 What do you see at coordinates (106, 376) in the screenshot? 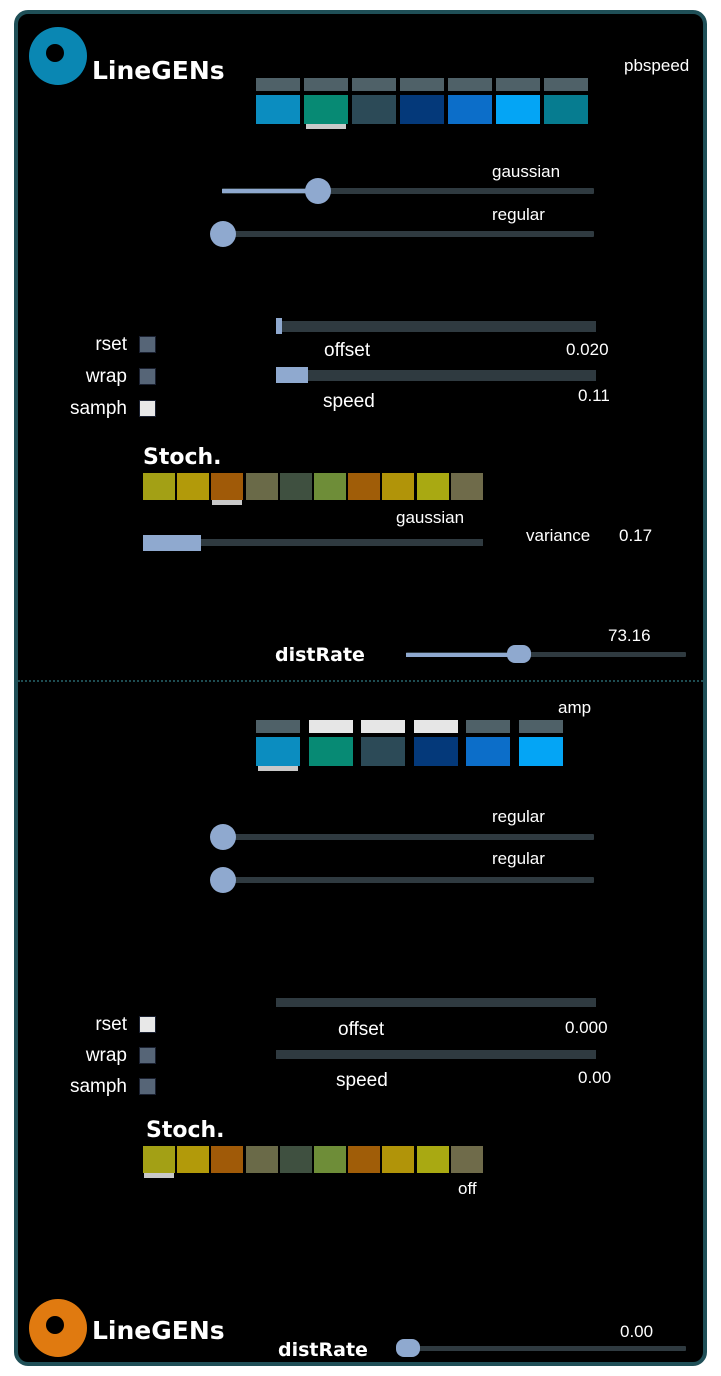
I see `wrap-label: wrap` at bounding box center [106, 376].